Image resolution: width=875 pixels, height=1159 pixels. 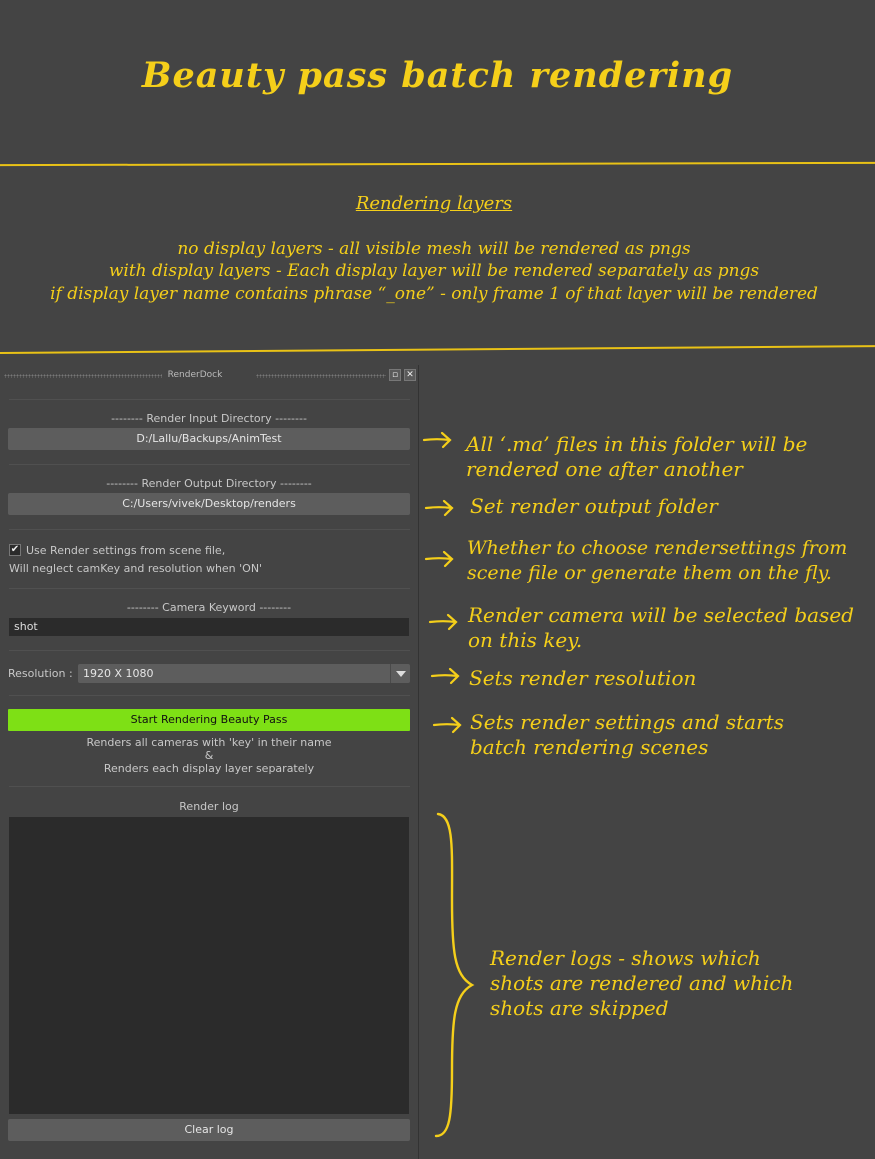 I want to click on annotation-line: All ‘.ma’ files in this folder will be, so click(x=637, y=444).